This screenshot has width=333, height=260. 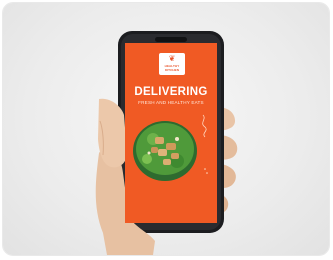 What do you see at coordinates (147, 159) in the screenshot?
I see `leaf` at bounding box center [147, 159].